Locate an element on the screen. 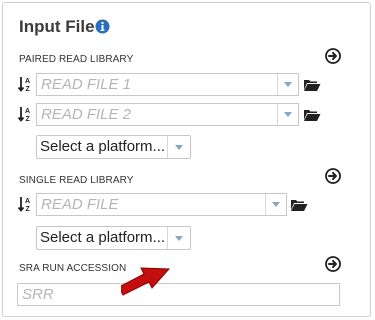  add-single-library-button is located at coordinates (333, 176).